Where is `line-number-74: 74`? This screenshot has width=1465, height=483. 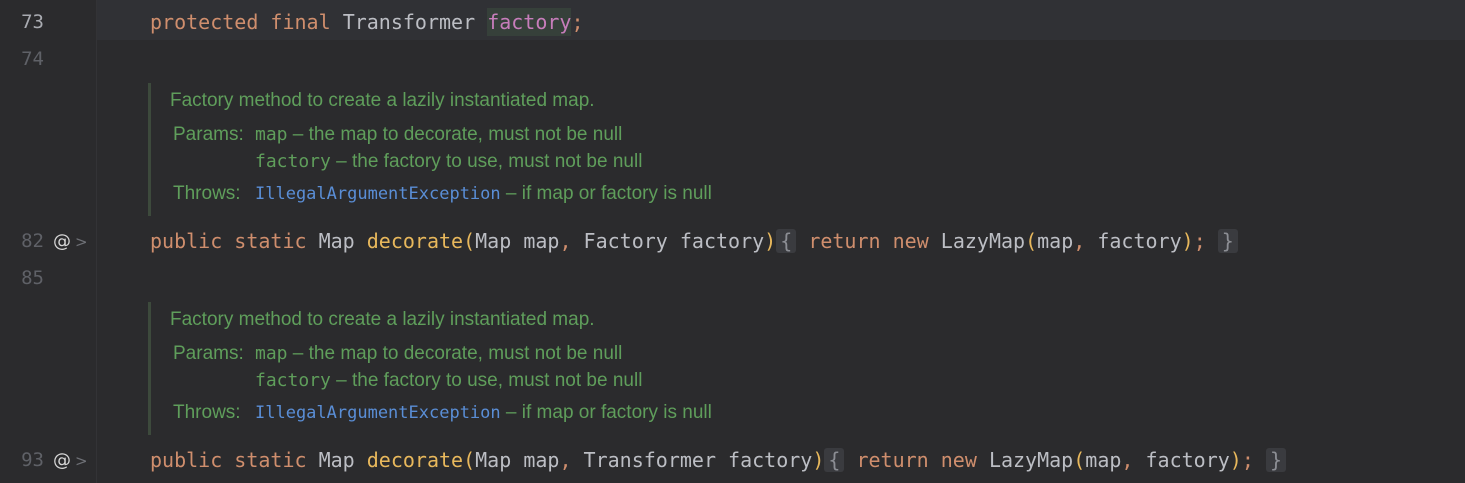
line-number-74: 74 is located at coordinates (22, 59).